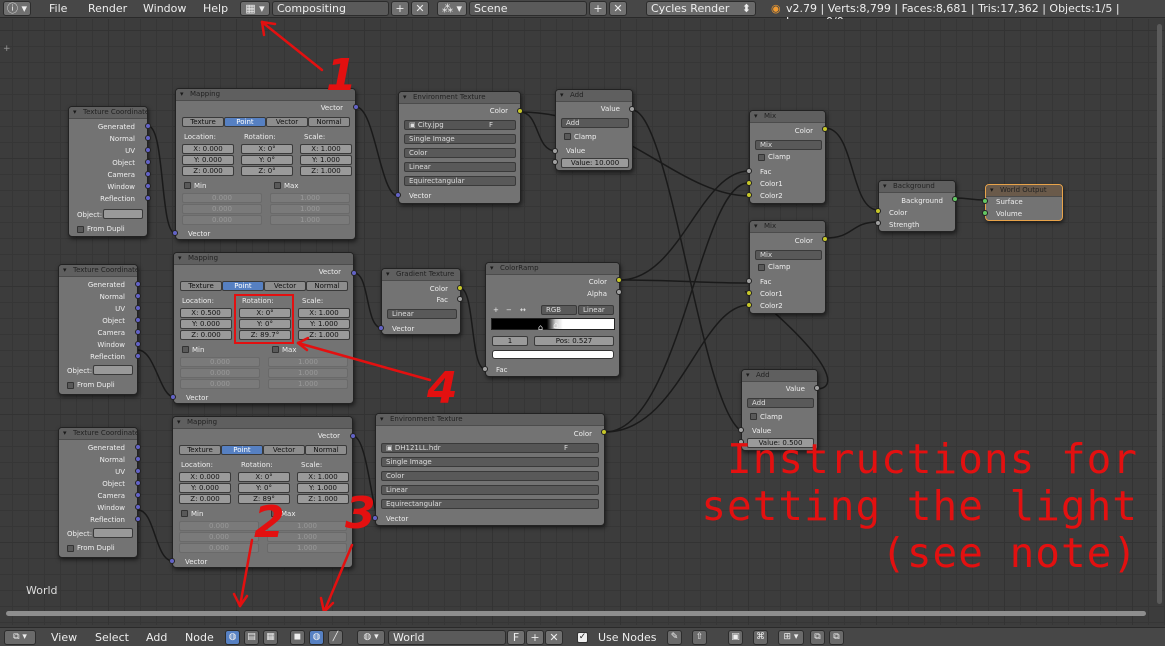  I want to click on horizontal-scrollbar, so click(576, 613).